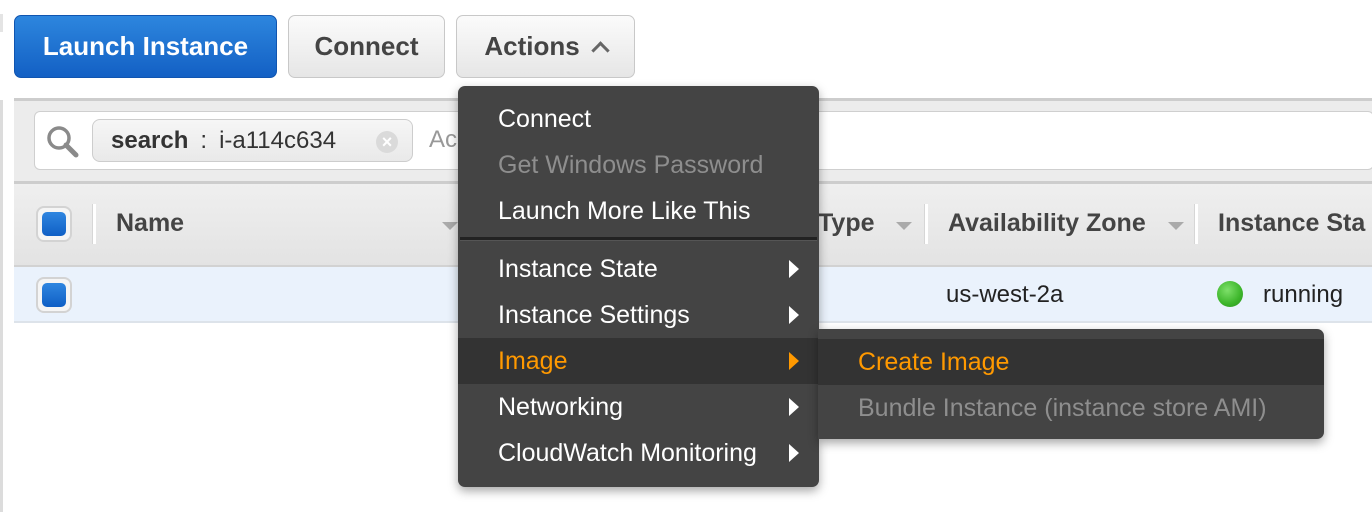 This screenshot has width=1372, height=512. I want to click on actions-label: Actions, so click(532, 46).